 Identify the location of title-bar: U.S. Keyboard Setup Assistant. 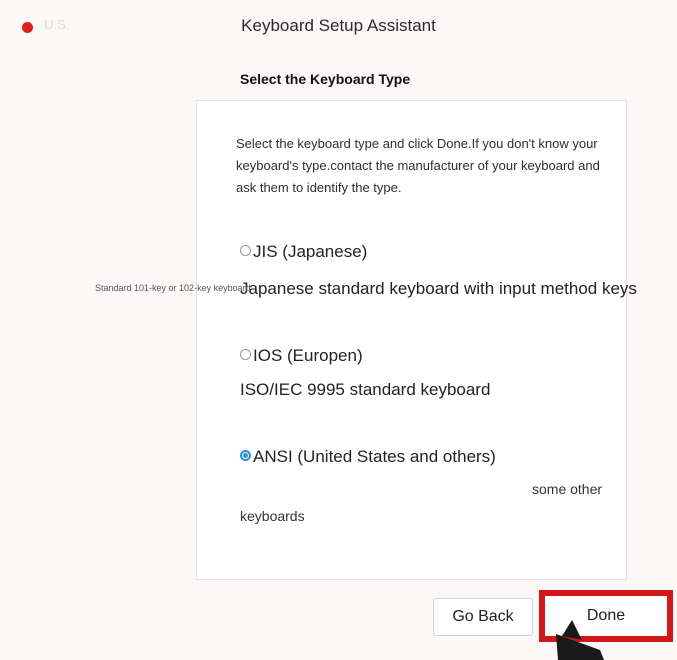
(338, 24).